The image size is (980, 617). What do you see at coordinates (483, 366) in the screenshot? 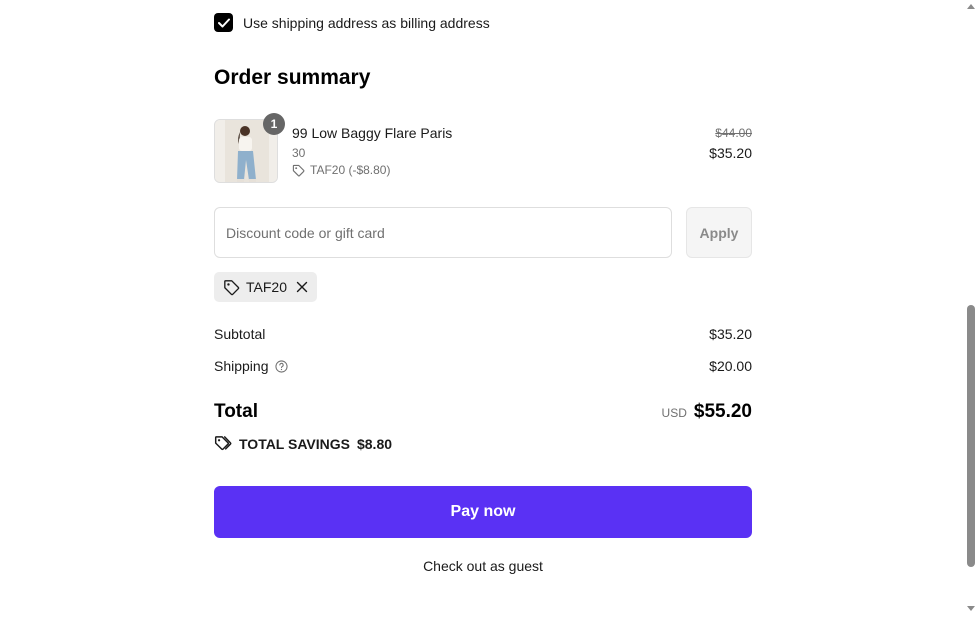
I see `shipping-row: Shipping $20.00` at bounding box center [483, 366].